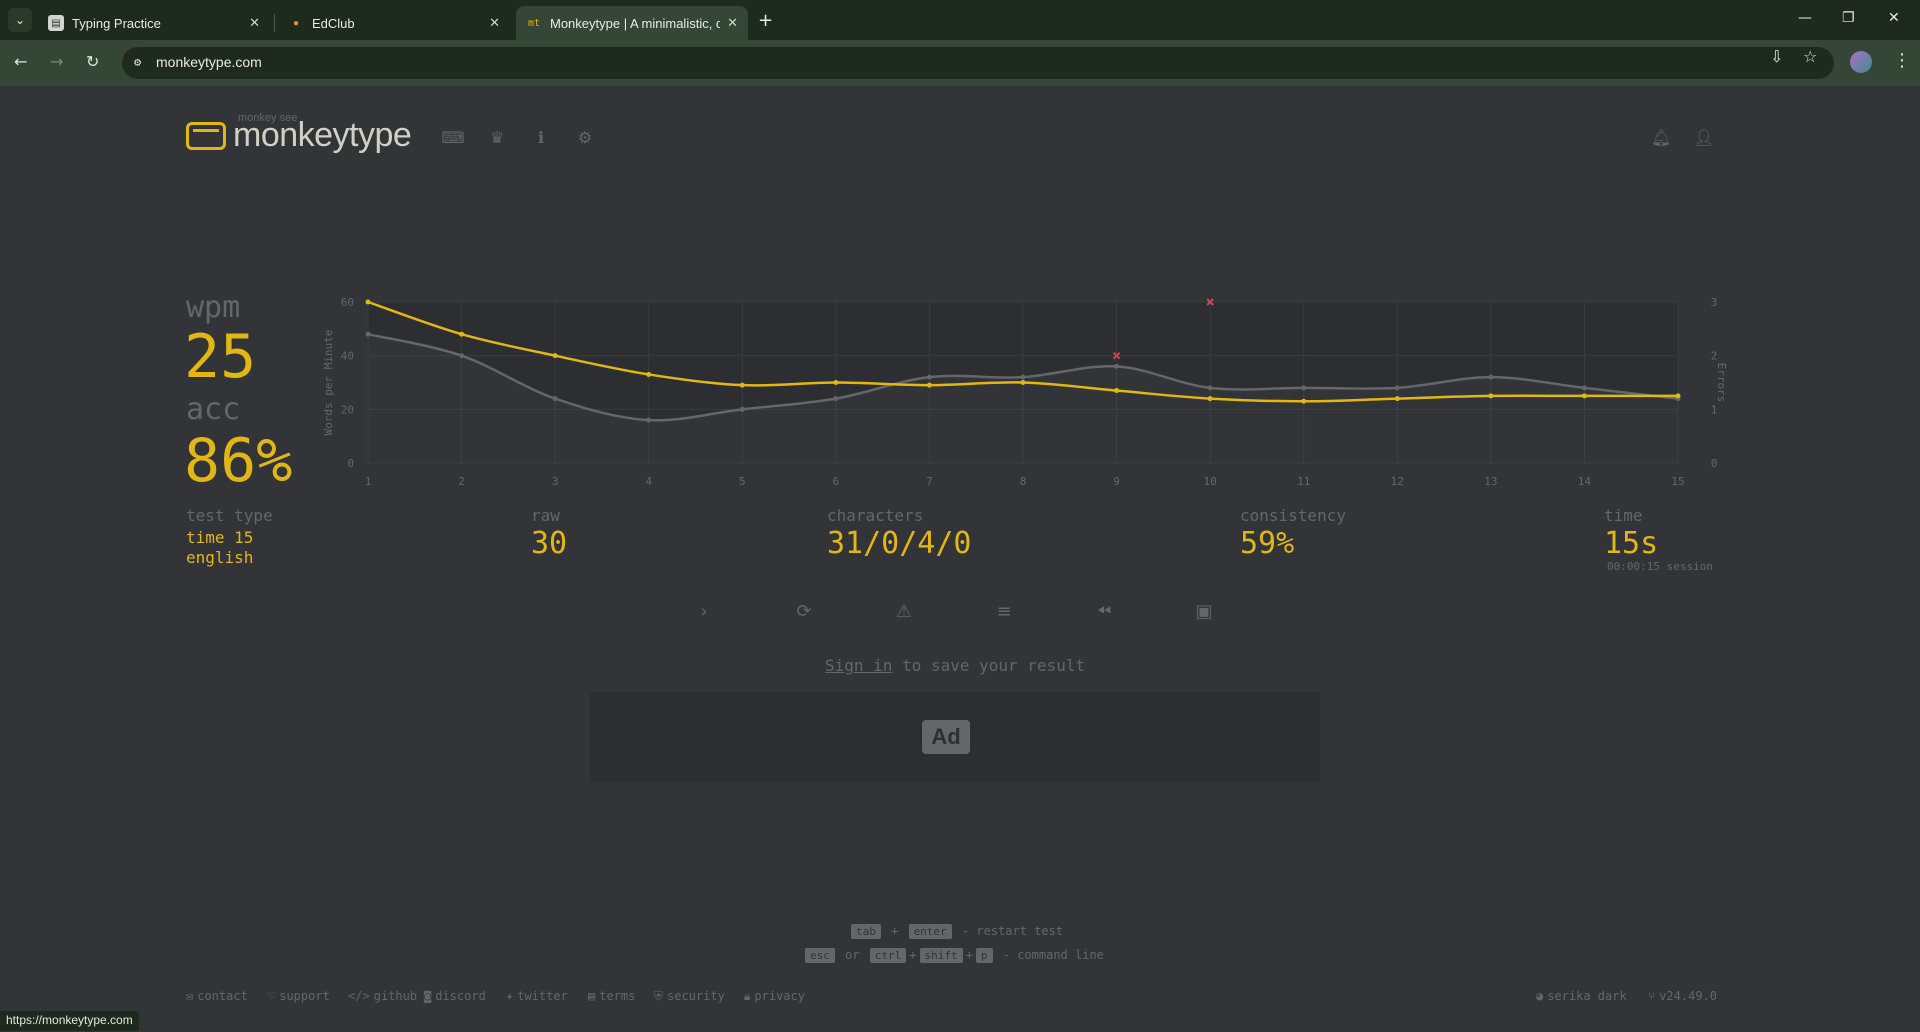  What do you see at coordinates (213, 307) in the screenshot?
I see `wpm-label: wpm` at bounding box center [213, 307].